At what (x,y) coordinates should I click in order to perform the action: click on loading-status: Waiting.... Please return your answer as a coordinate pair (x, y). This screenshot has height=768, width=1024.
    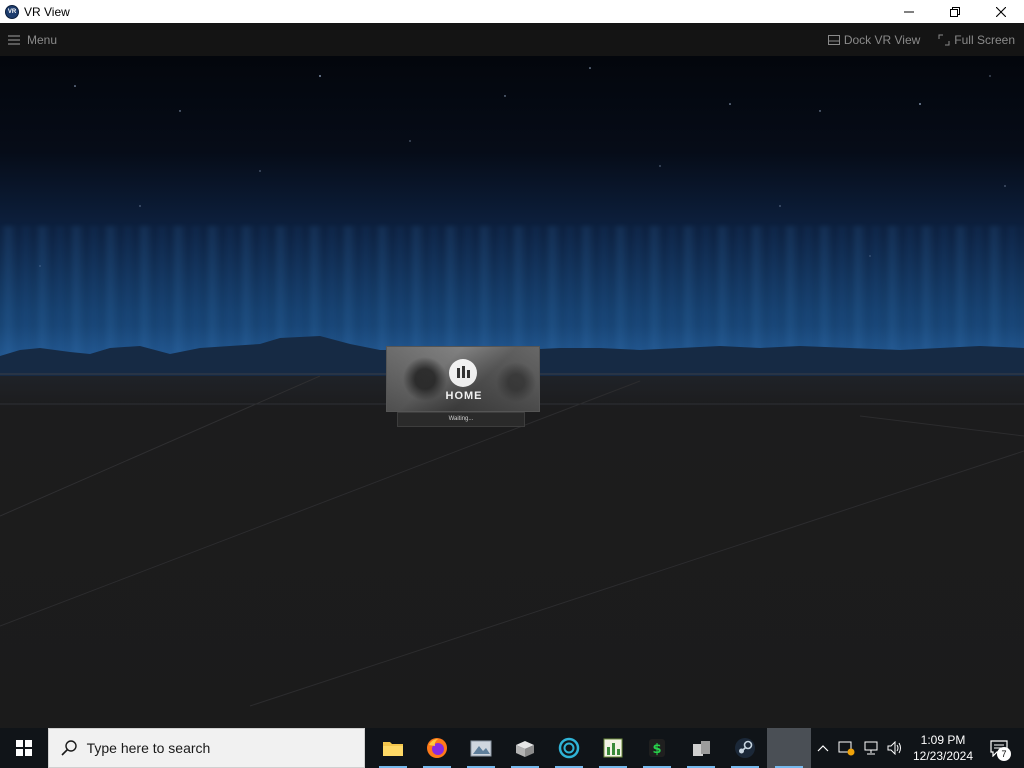
    Looking at the image, I should click on (461, 419).